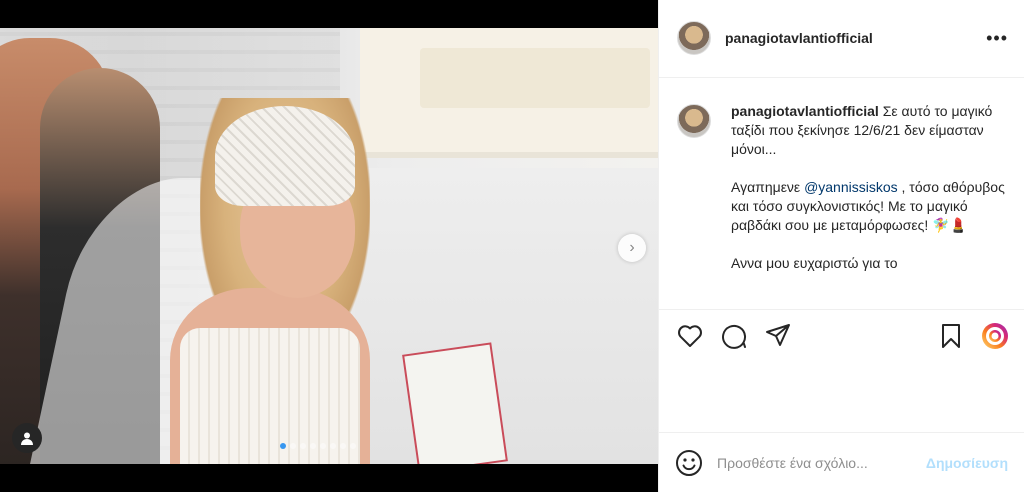 Image resolution: width=1024 pixels, height=492 pixels. What do you see at coordinates (632, 248) in the screenshot?
I see `chevron-right-icon: ›` at bounding box center [632, 248].